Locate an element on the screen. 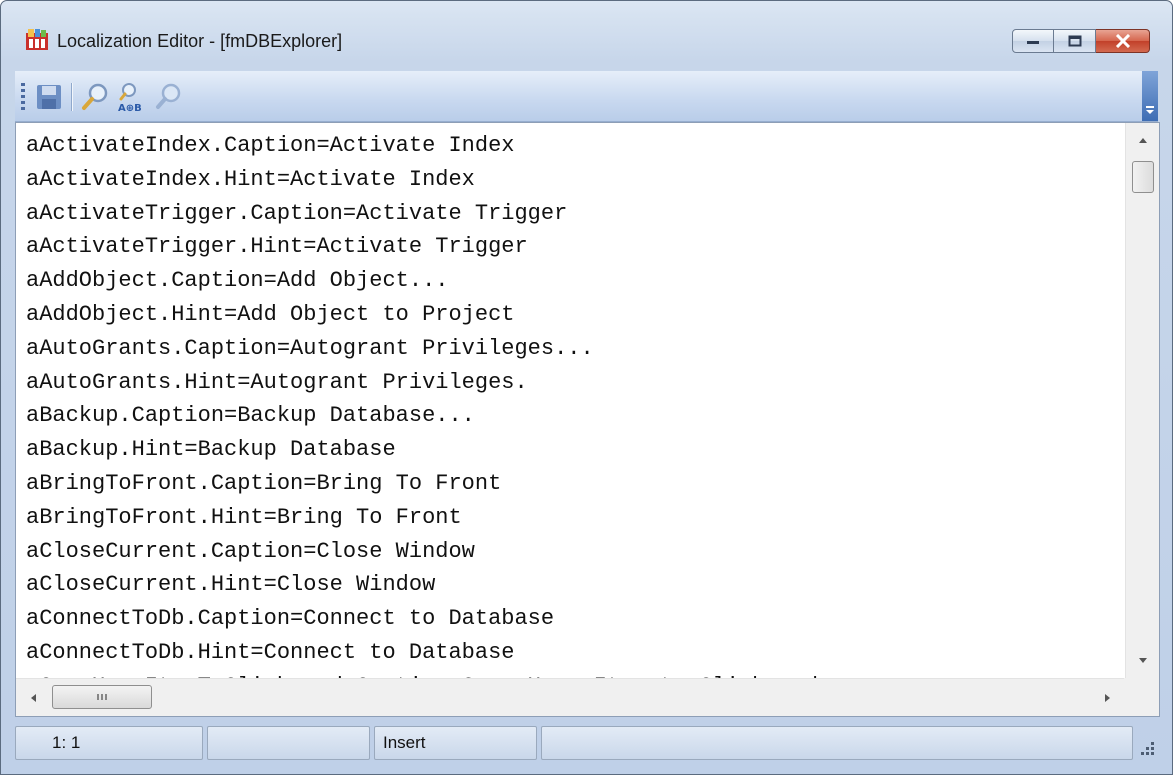 This screenshot has height=775, width=1173. editor-line: aAddObject.Hint=Add Object to Project is located at coordinates (575, 315).